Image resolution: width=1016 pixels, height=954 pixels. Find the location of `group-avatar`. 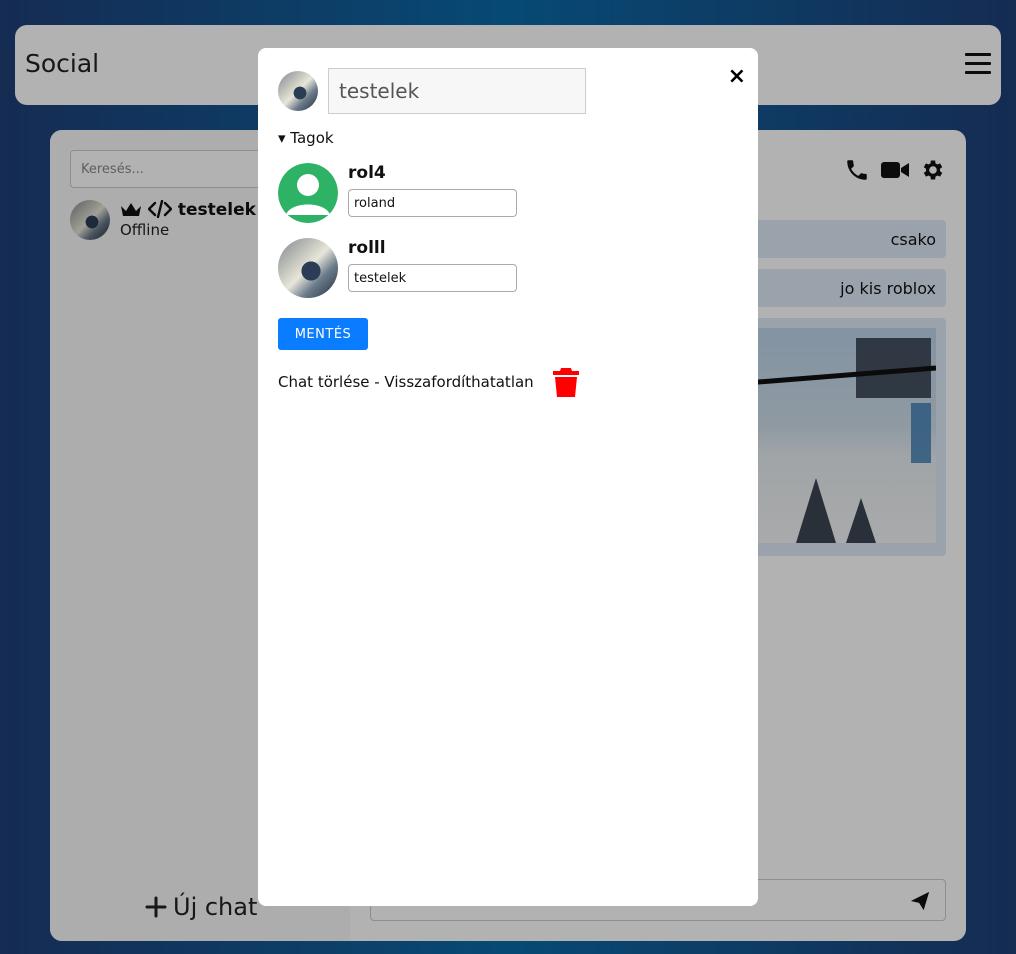

group-avatar is located at coordinates (298, 91).